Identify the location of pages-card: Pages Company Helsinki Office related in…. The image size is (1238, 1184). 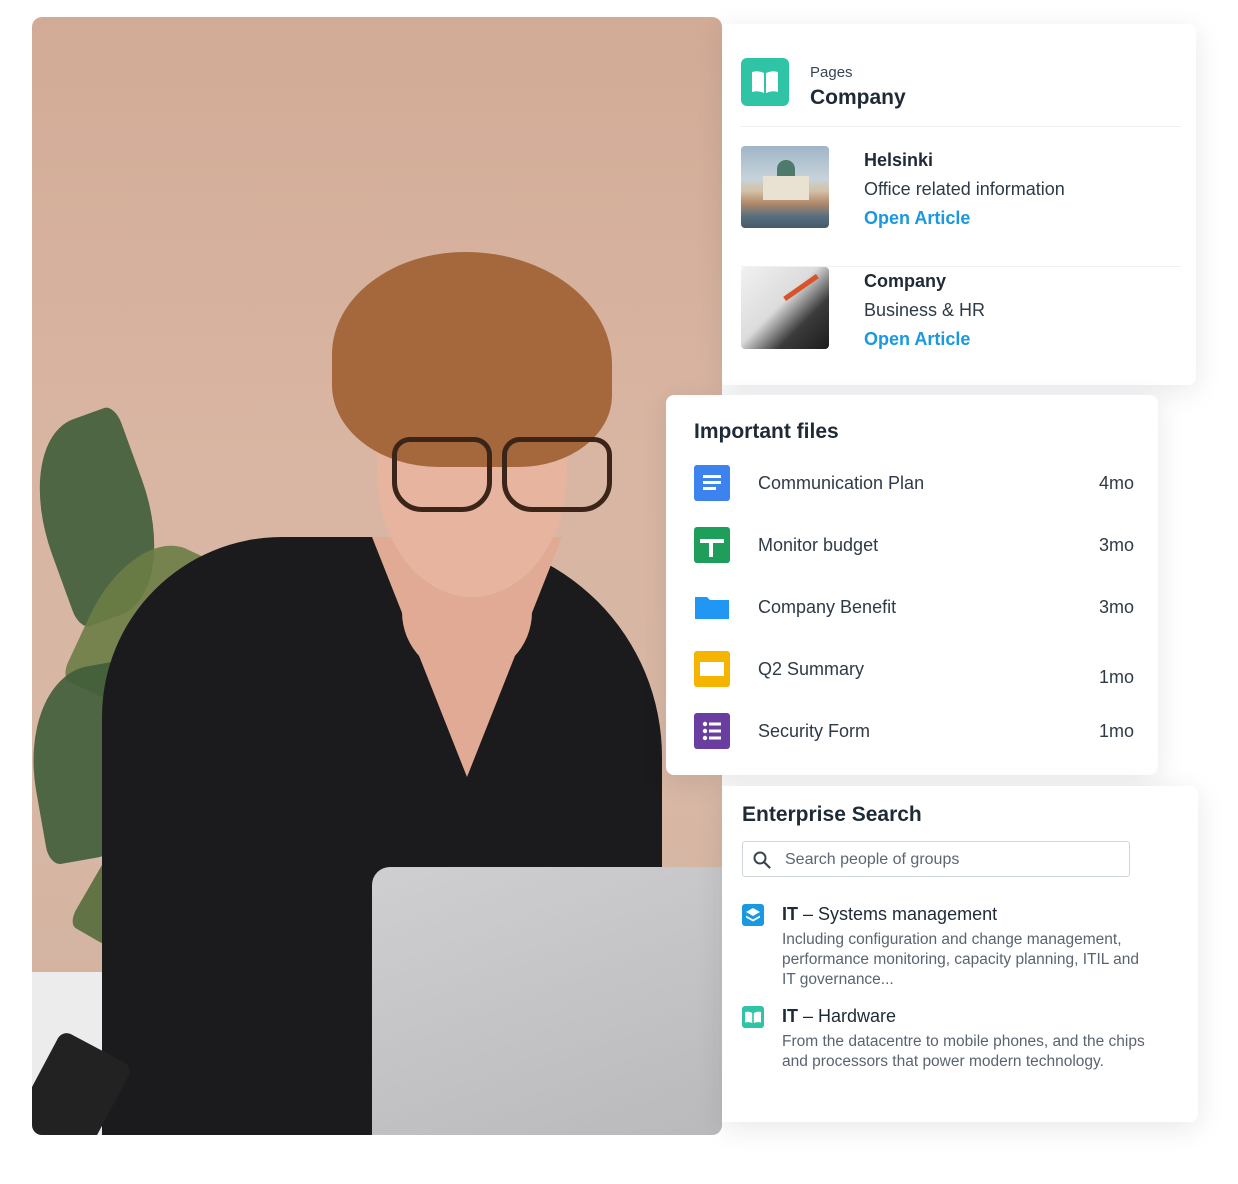
(959, 204).